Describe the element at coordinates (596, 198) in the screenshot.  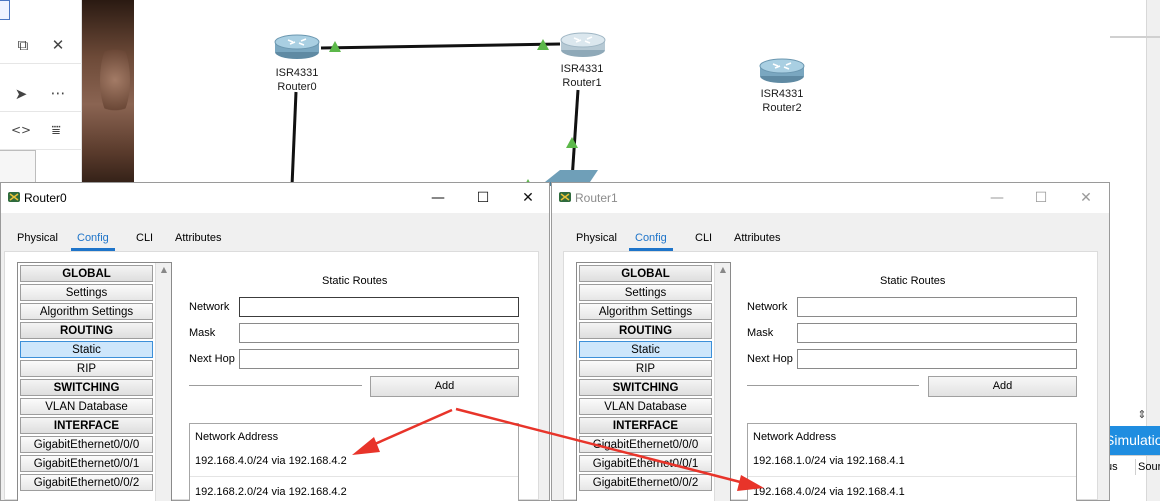
I see `window-title: Router1` at that location.